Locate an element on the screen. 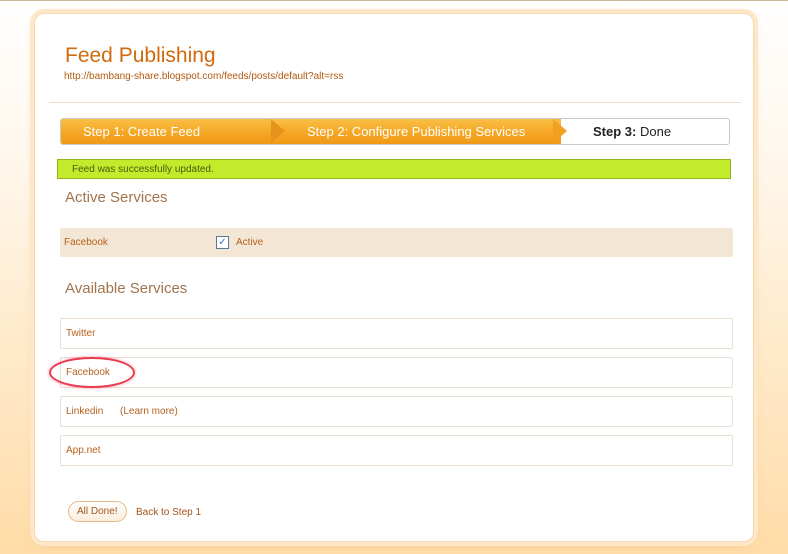  service-row-linkedin: Linkedin (Learn more) is located at coordinates (396, 411).